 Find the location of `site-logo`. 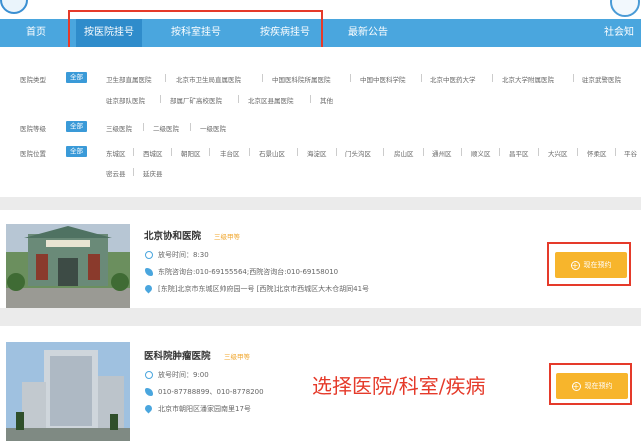

site-logo is located at coordinates (14, 7).